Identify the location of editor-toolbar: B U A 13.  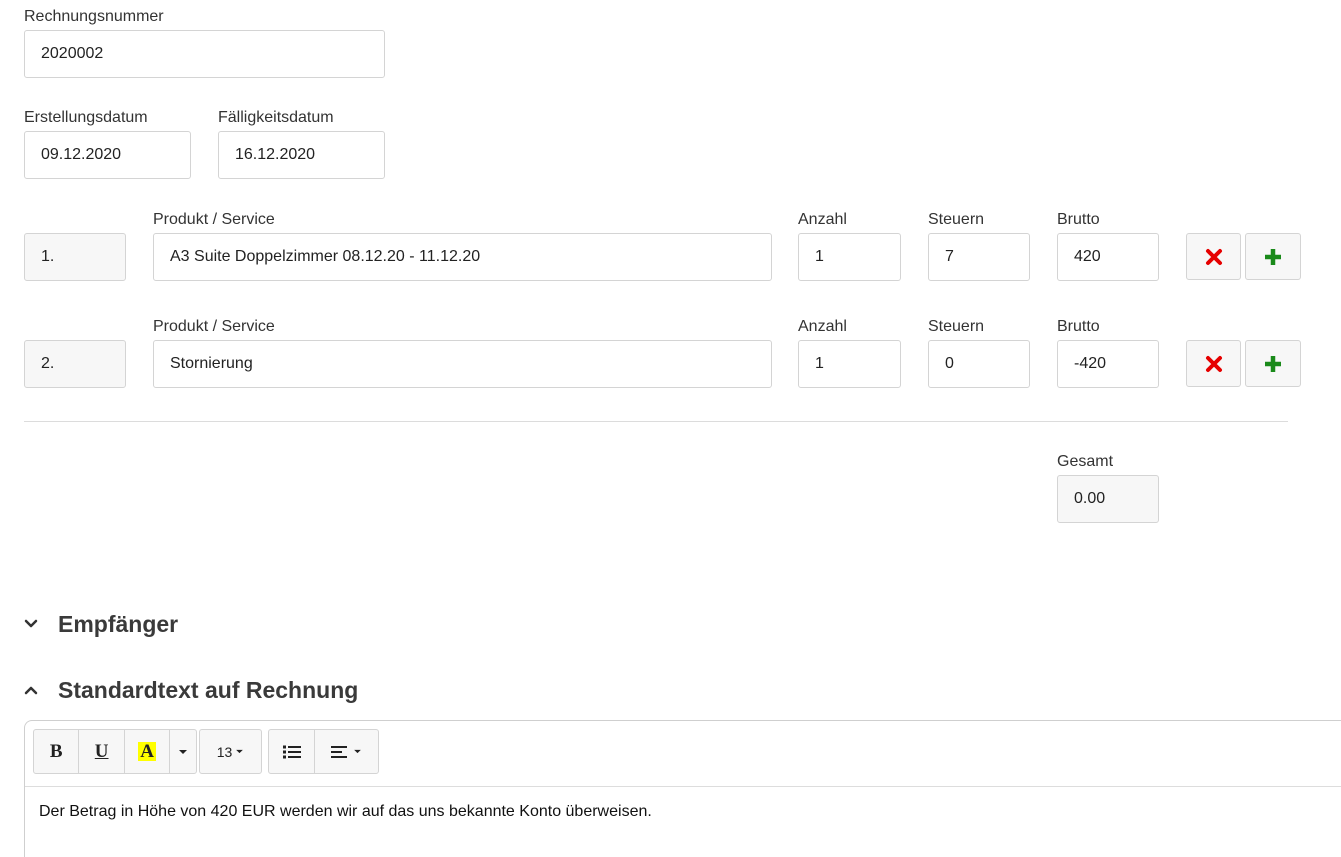
(683, 754).